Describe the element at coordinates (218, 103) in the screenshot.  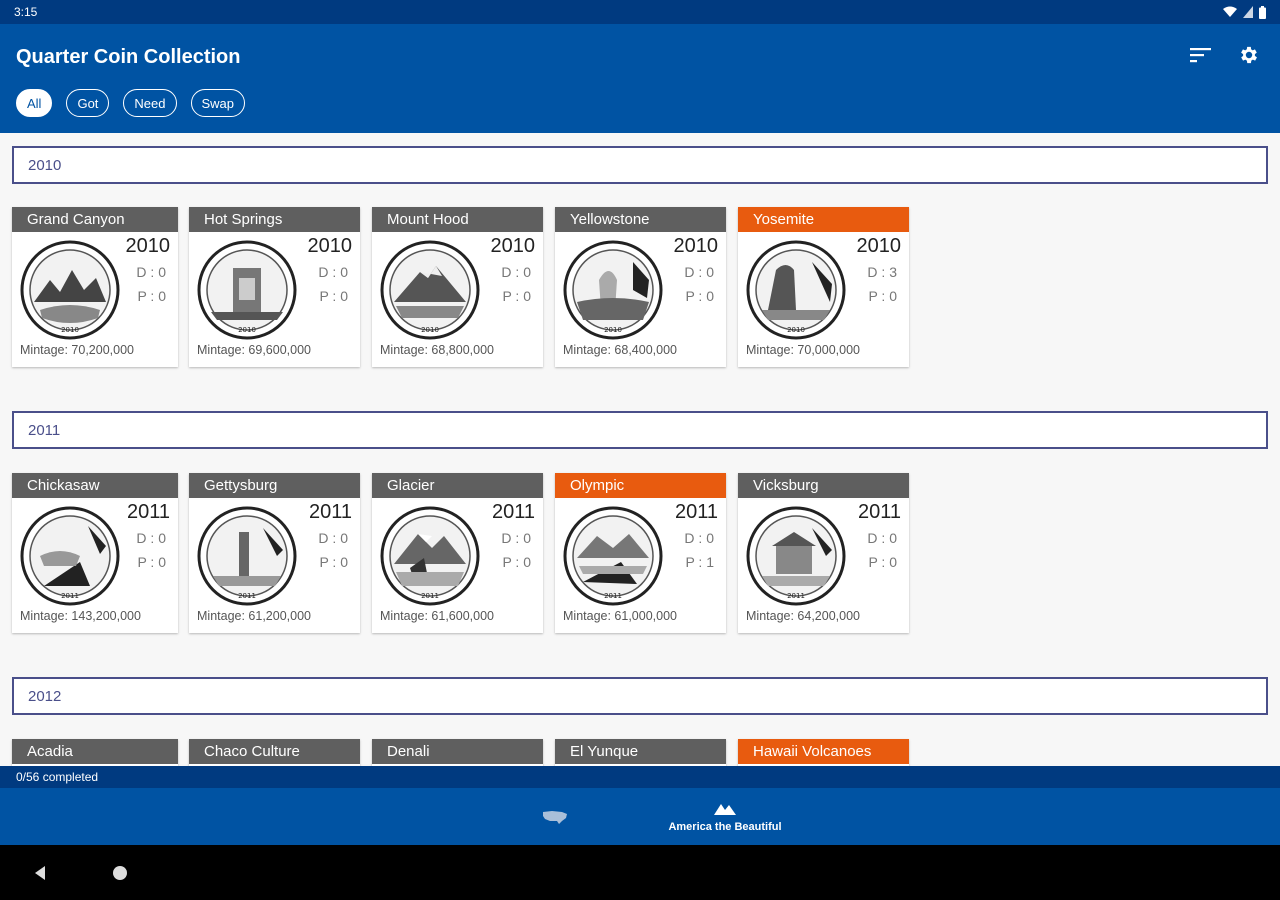
I see `filter-chip-swap: Swap` at that location.